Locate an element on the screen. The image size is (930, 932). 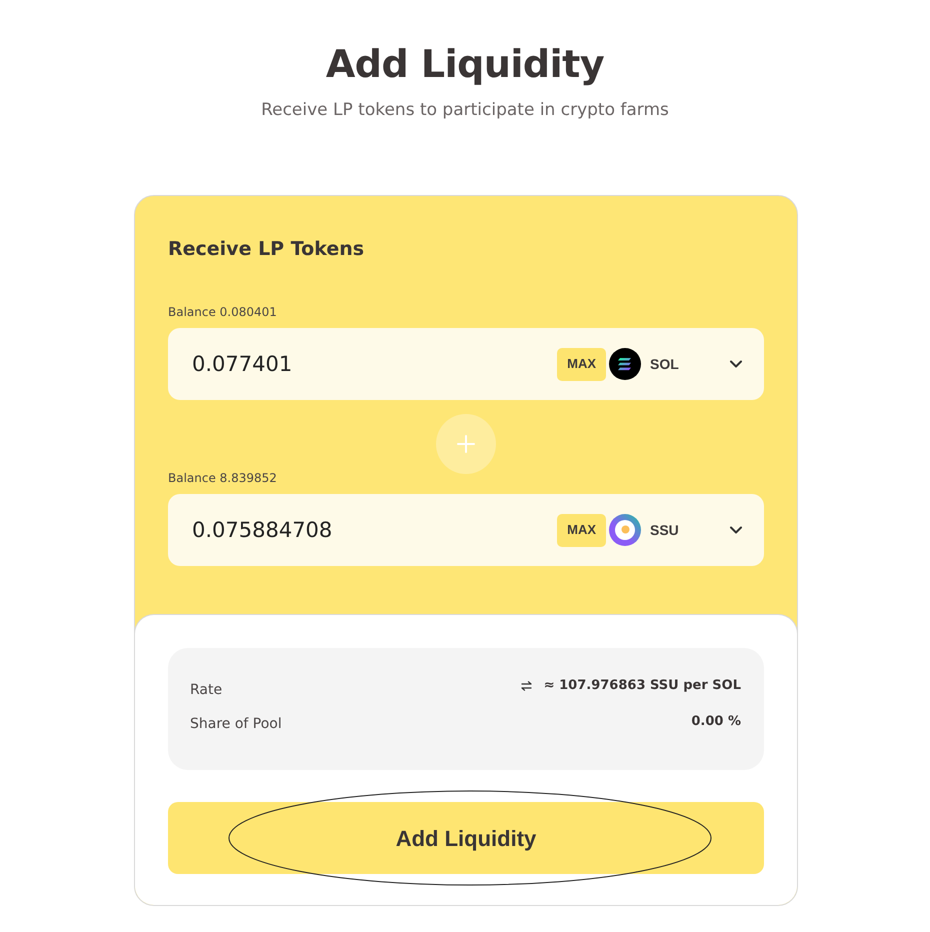
swap-arrows-icon is located at coordinates (526, 686).